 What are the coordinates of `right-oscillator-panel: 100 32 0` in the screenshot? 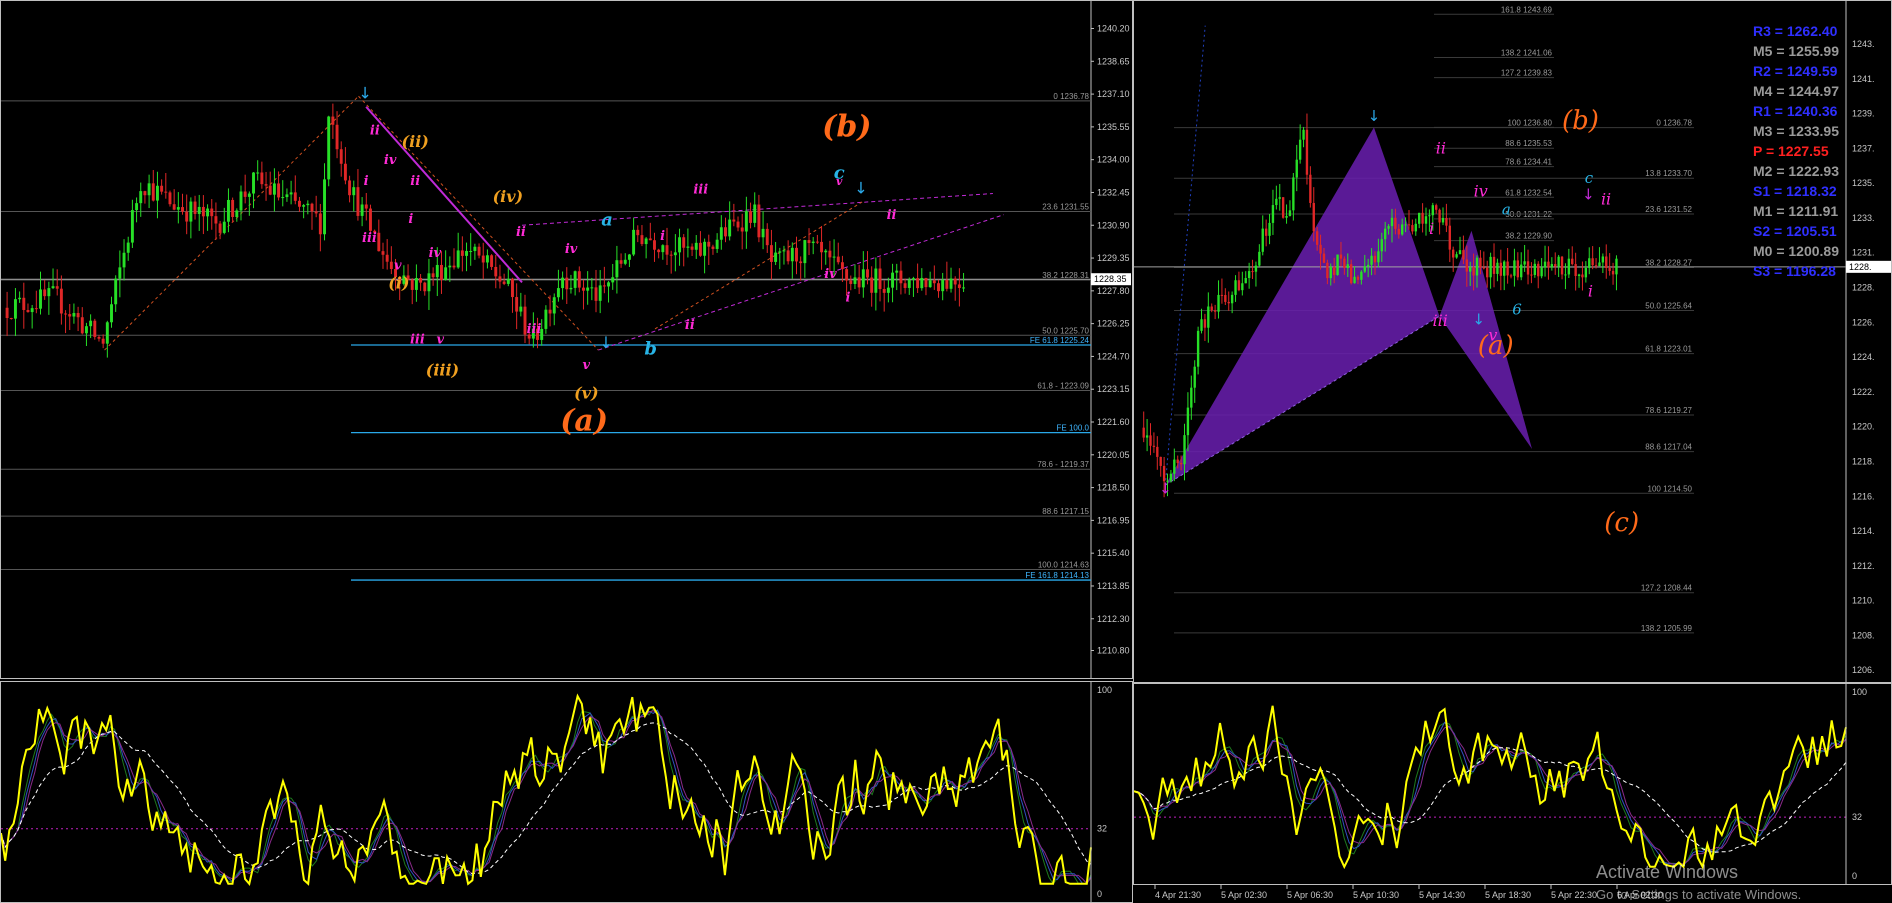 It's located at (1512, 784).